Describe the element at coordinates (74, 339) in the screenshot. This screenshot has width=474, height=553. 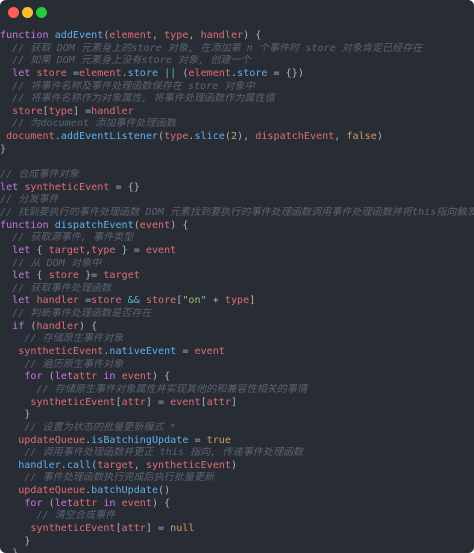
I see `code-token: // 存储原生事件对象` at that location.